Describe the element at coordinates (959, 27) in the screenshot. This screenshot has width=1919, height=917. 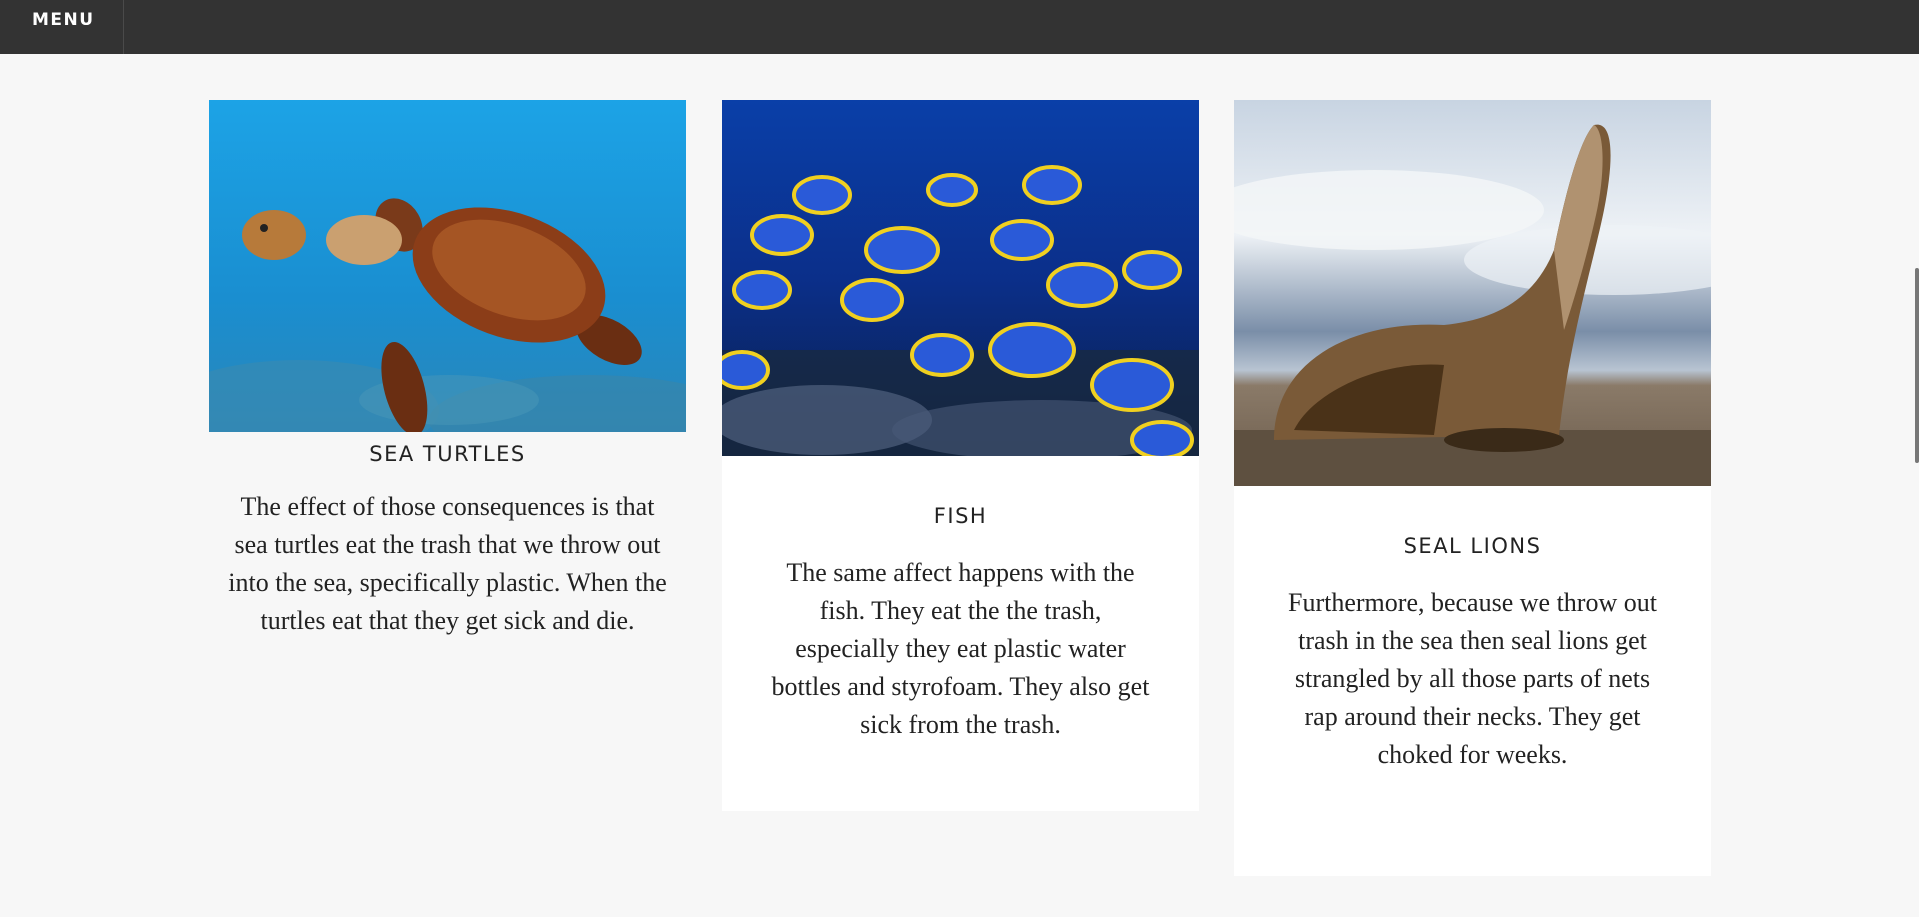
I see `top-navigation-bar: MENU` at that location.